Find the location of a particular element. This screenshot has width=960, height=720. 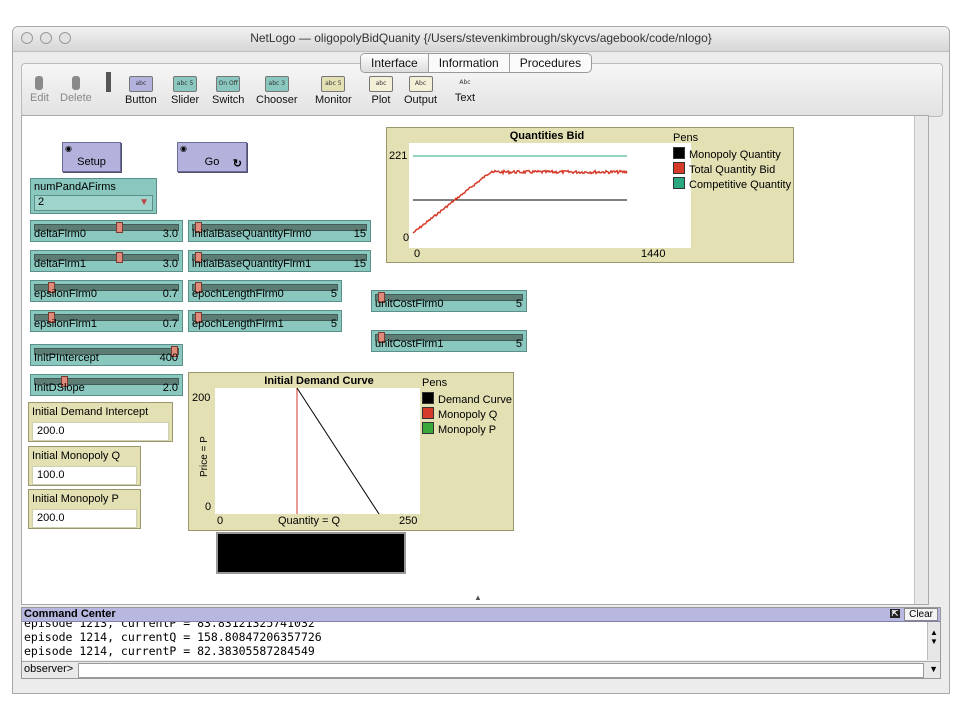

button-label: Button is located at coordinates (141, 100).